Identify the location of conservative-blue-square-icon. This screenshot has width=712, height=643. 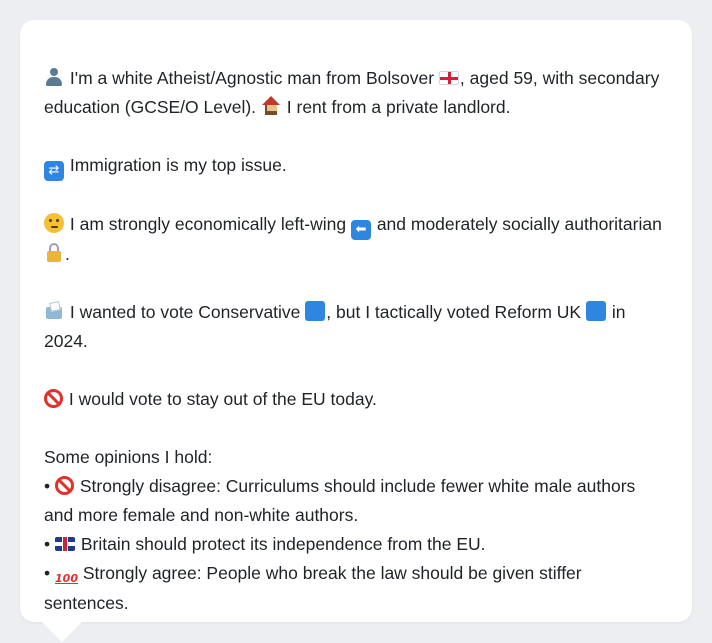
(315, 311).